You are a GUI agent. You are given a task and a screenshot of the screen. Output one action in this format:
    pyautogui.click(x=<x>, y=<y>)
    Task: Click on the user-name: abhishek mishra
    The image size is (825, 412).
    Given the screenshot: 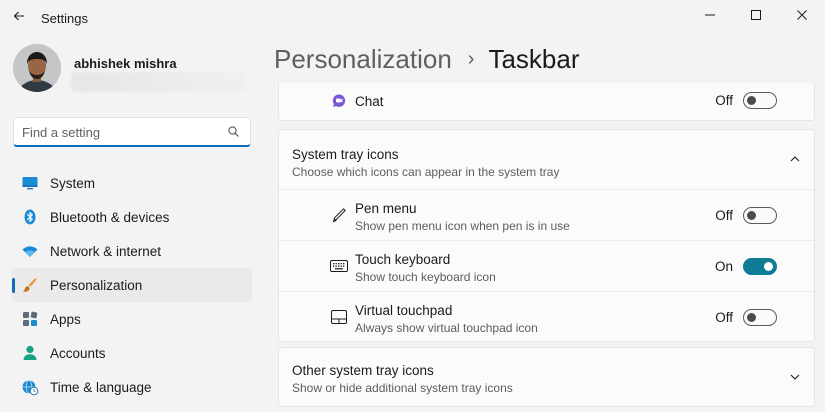 What is the action you would take?
    pyautogui.click(x=125, y=63)
    